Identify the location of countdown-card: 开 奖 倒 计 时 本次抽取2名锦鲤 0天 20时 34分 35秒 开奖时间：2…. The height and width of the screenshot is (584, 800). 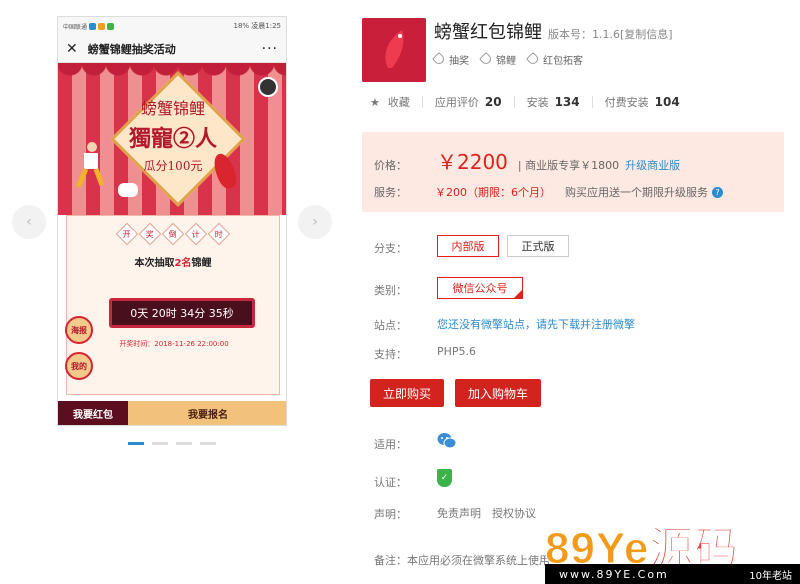
(172, 305).